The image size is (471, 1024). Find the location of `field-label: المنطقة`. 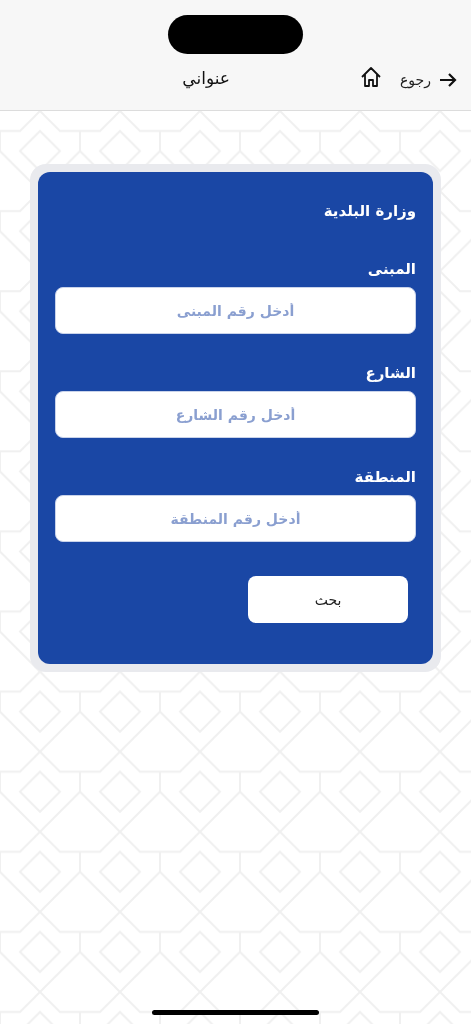

field-label: المنطقة is located at coordinates (384, 477).